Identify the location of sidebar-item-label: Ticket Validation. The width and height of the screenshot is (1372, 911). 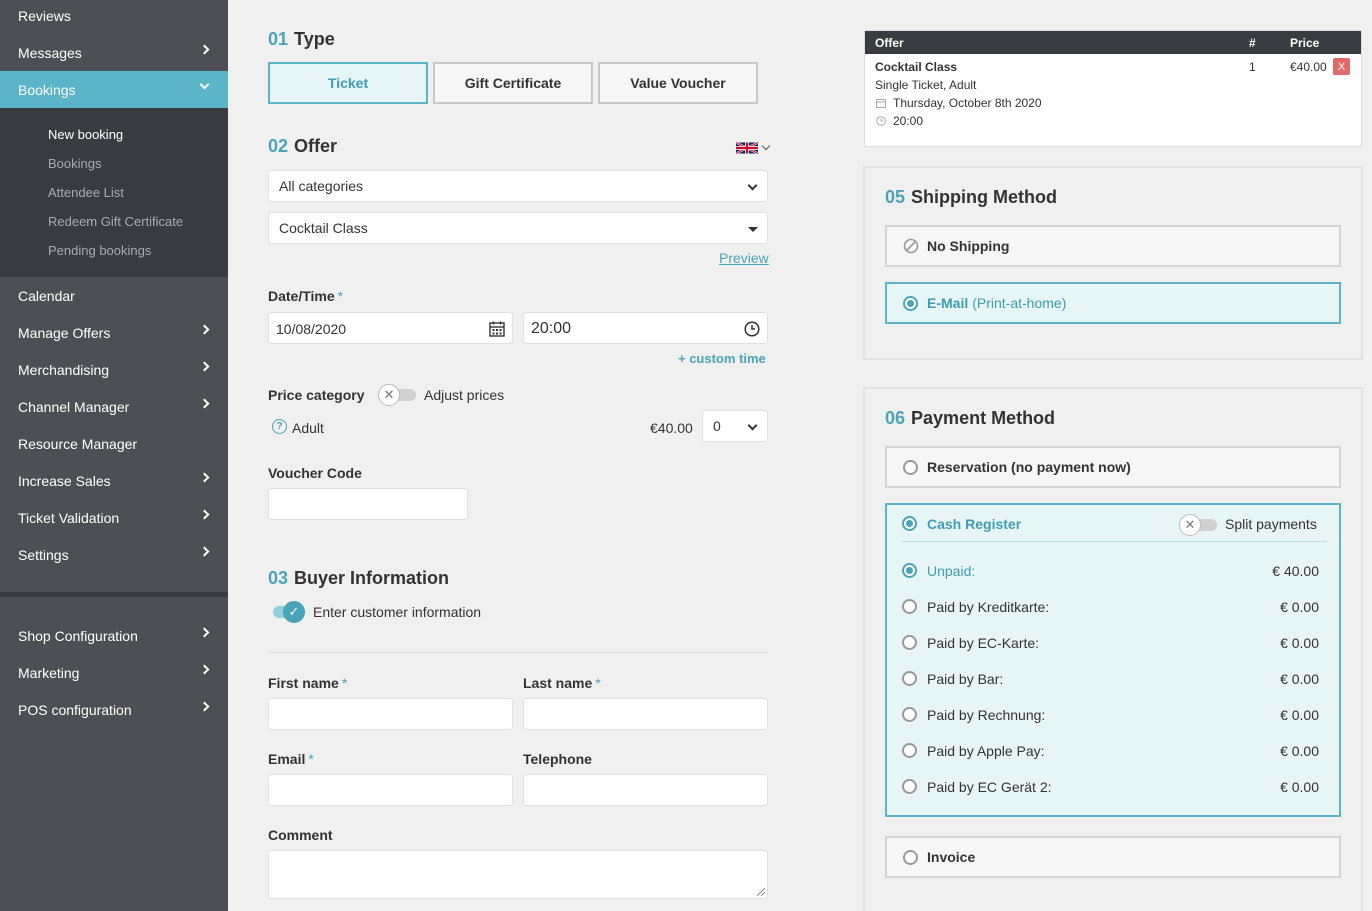
(69, 517).